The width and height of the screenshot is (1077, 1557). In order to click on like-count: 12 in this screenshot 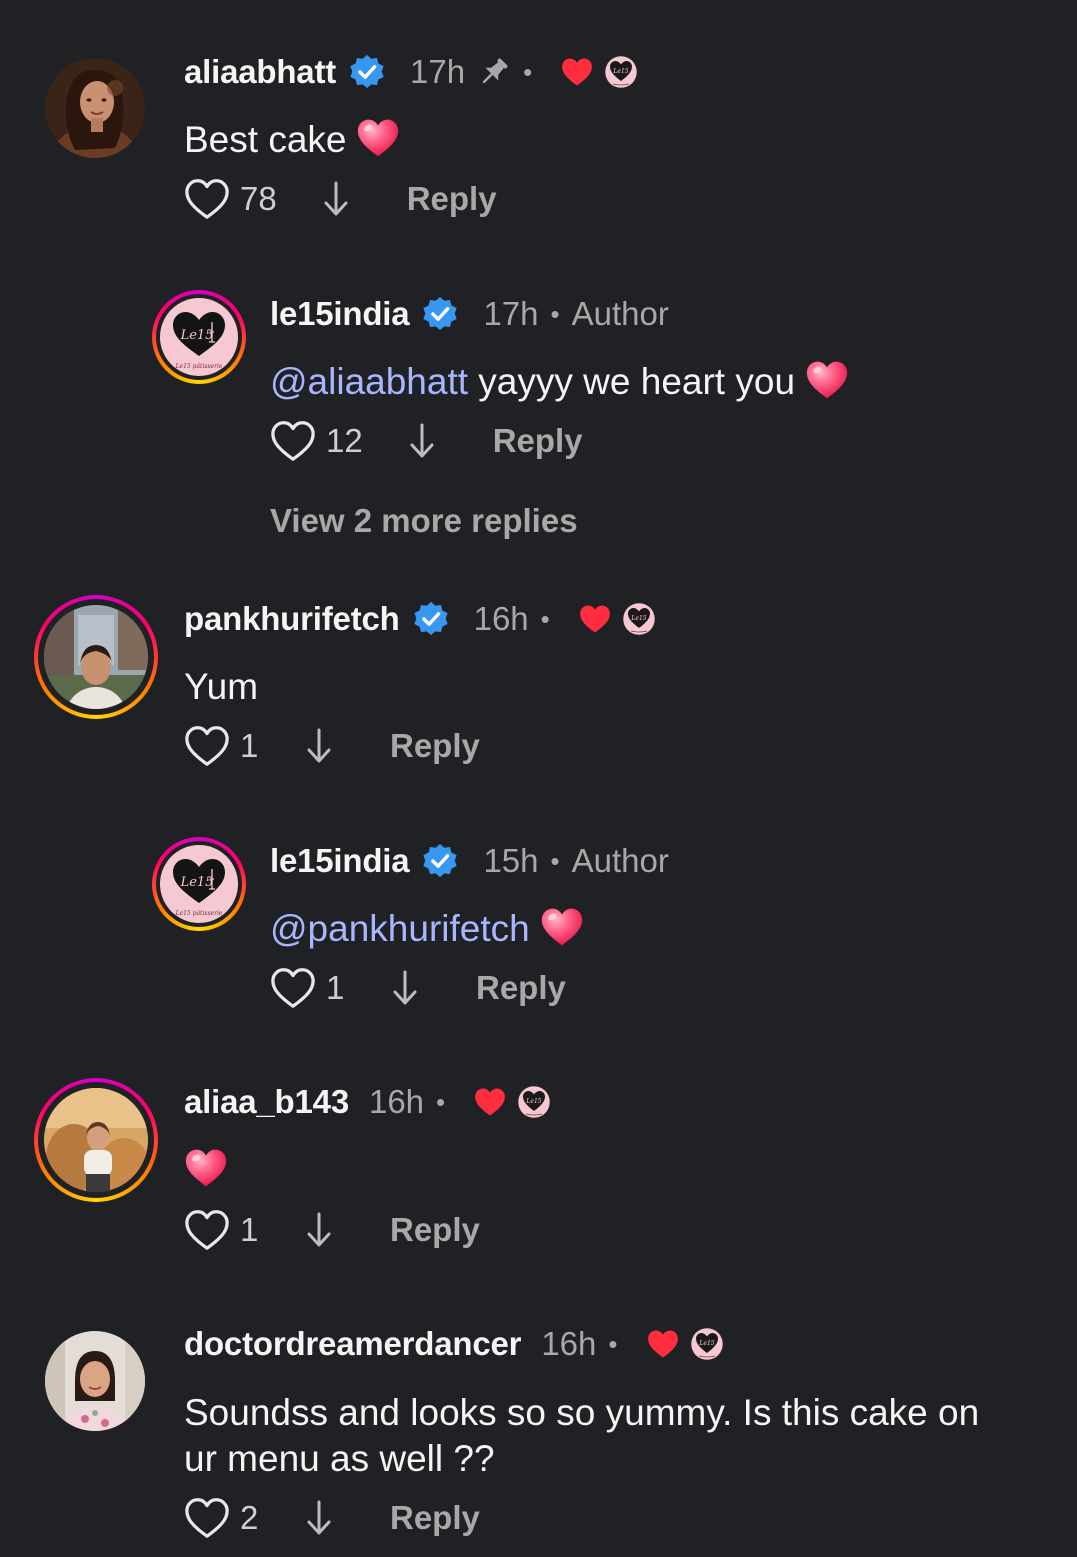, I will do `click(344, 440)`.